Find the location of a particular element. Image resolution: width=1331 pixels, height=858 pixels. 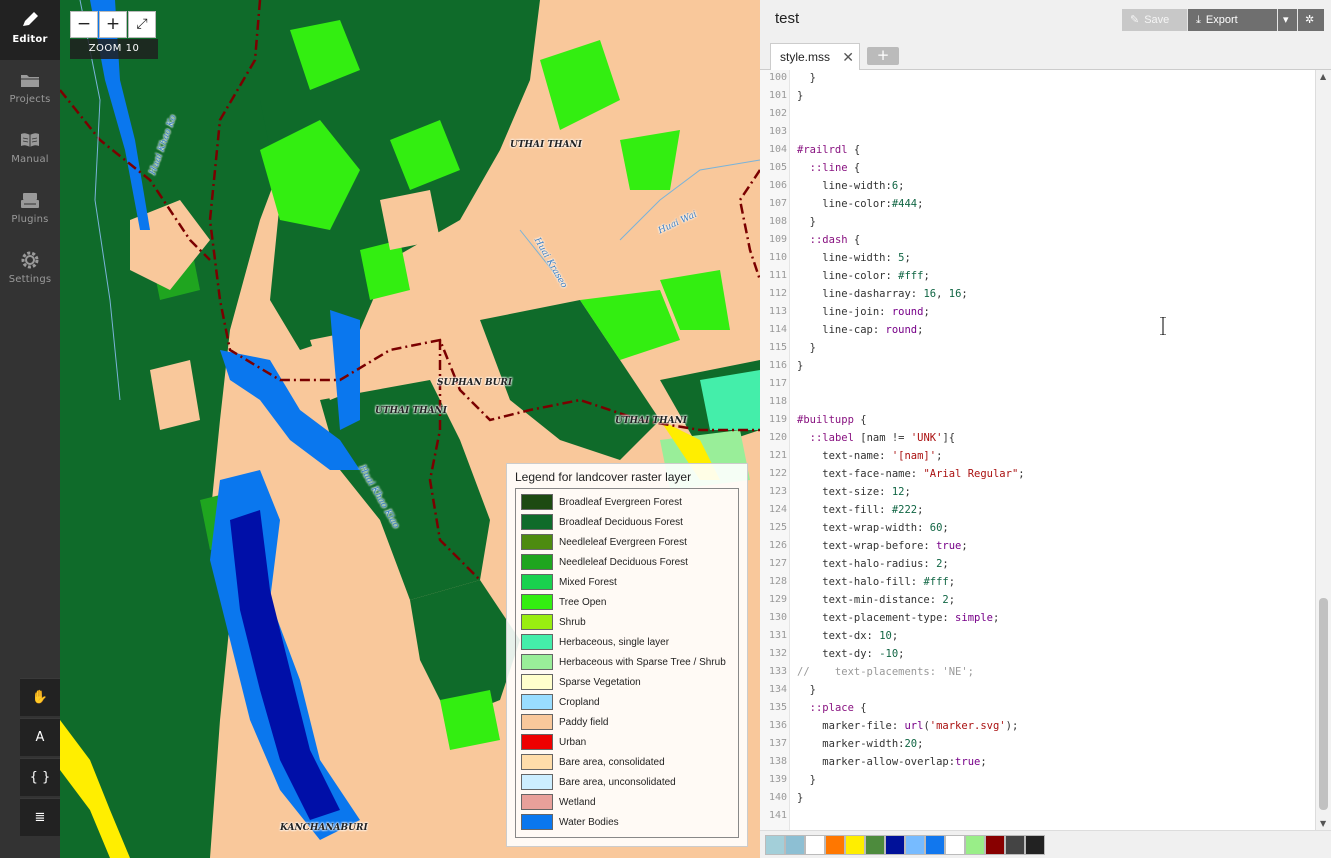

code-line: marker-width:20; is located at coordinates (860, 744).